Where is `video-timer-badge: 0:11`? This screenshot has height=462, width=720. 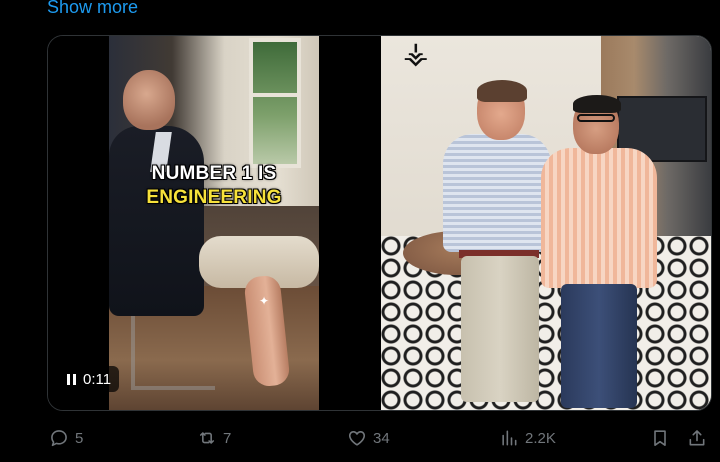 video-timer-badge: 0:11 is located at coordinates (90, 379).